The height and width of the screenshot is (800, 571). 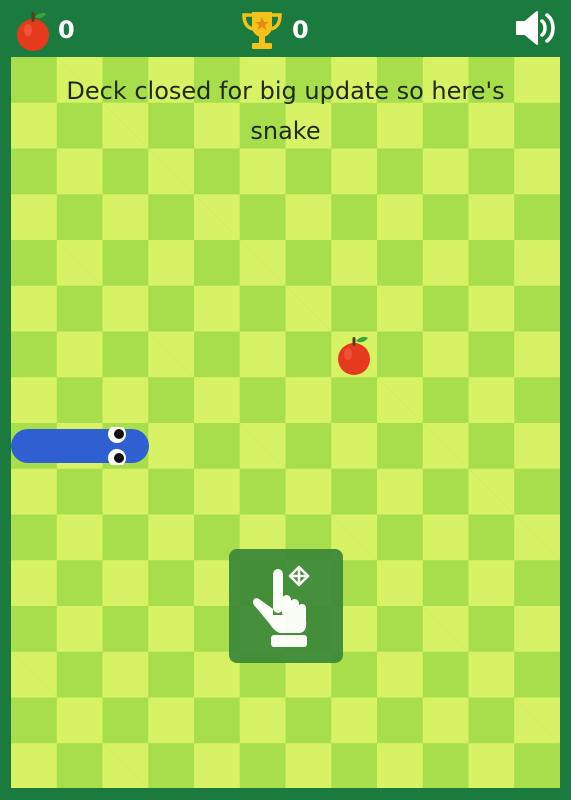 I want to click on best-score: 0, so click(x=273, y=30).